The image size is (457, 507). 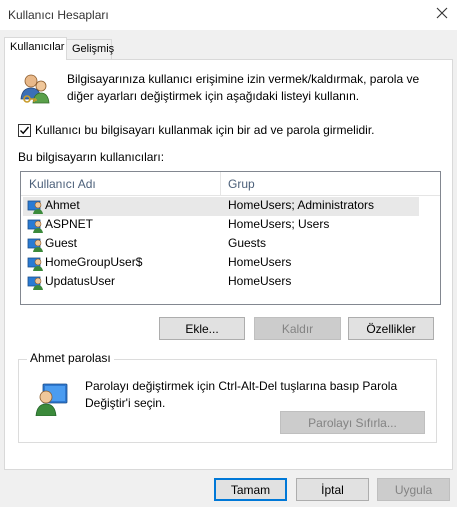 I want to click on row-group: HomeUsers; Users, so click(x=279, y=224).